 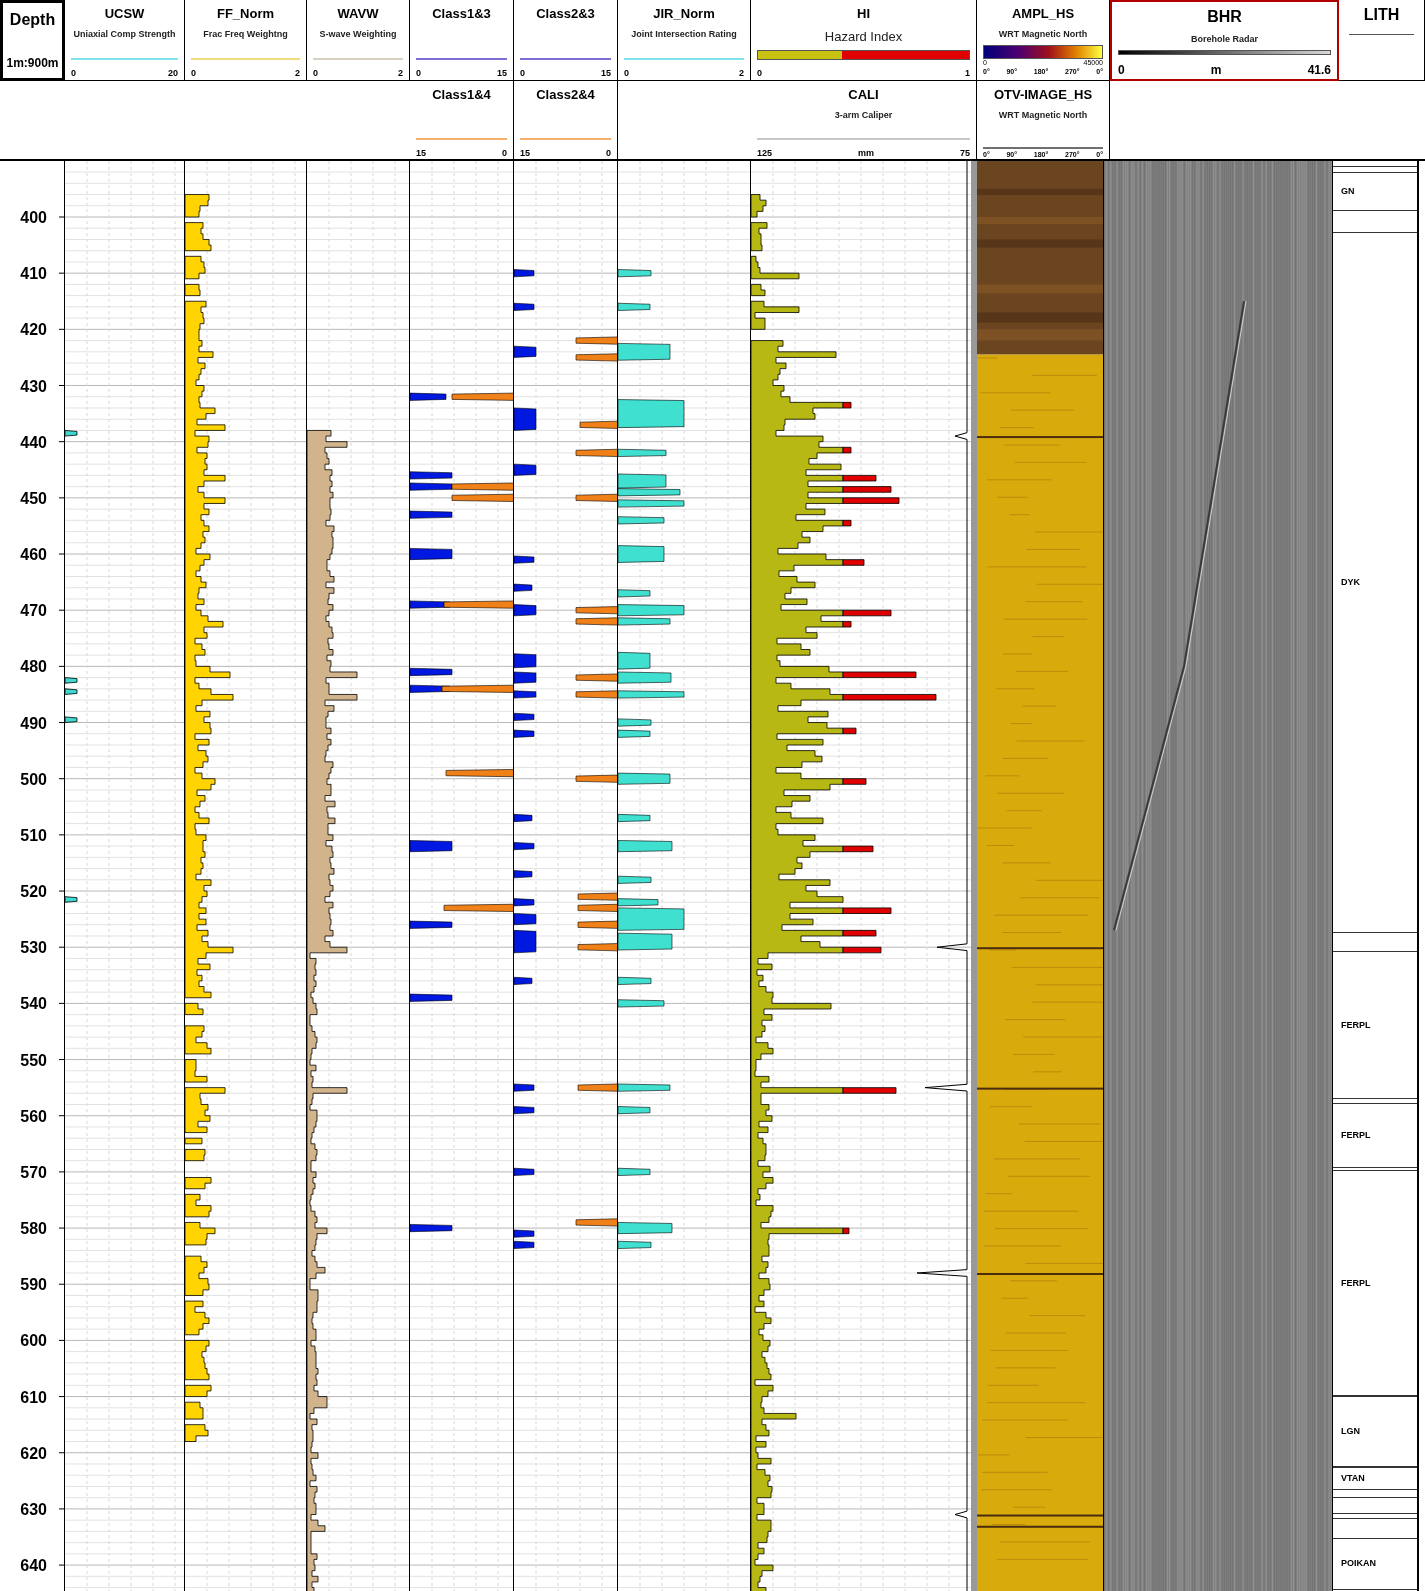 I want to click on lithology-label: VTAN, so click(x=1353, y=1477).